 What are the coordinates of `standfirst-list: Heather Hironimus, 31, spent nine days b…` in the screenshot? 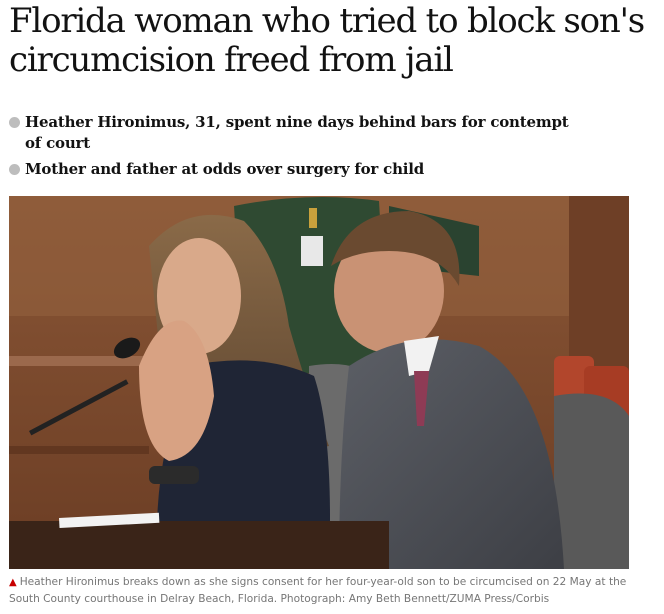 It's located at (289, 148).